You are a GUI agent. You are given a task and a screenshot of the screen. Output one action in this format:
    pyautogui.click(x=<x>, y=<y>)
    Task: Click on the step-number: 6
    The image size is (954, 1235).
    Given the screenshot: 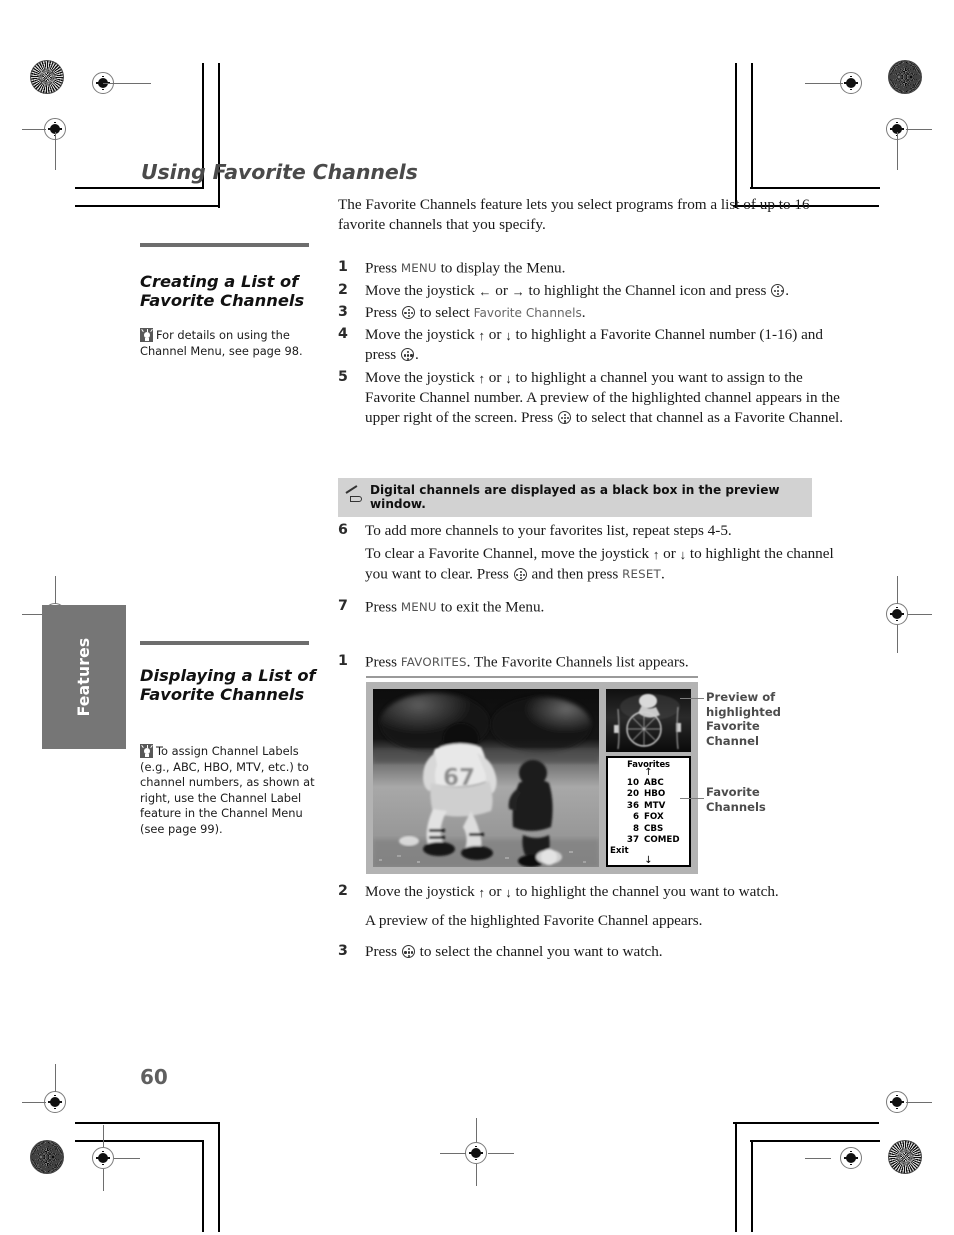 What is the action you would take?
    pyautogui.click(x=343, y=530)
    